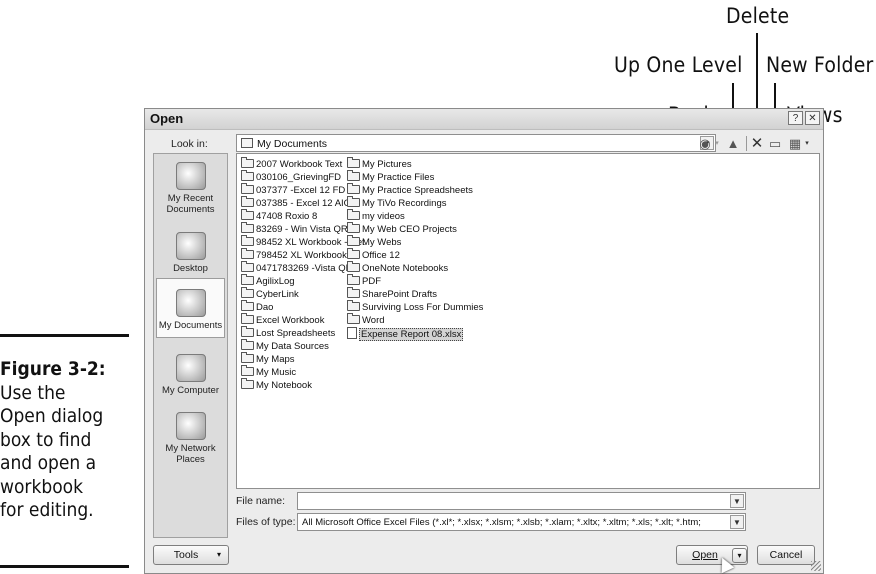  What do you see at coordinates (190, 308) in the screenshot?
I see `place-my-documents: My Documents` at bounding box center [190, 308].